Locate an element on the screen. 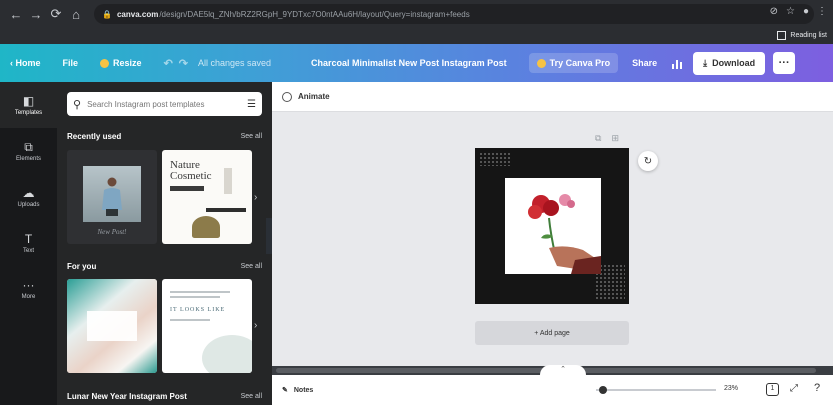  upload-icon: ☁ is located at coordinates (28, 192).